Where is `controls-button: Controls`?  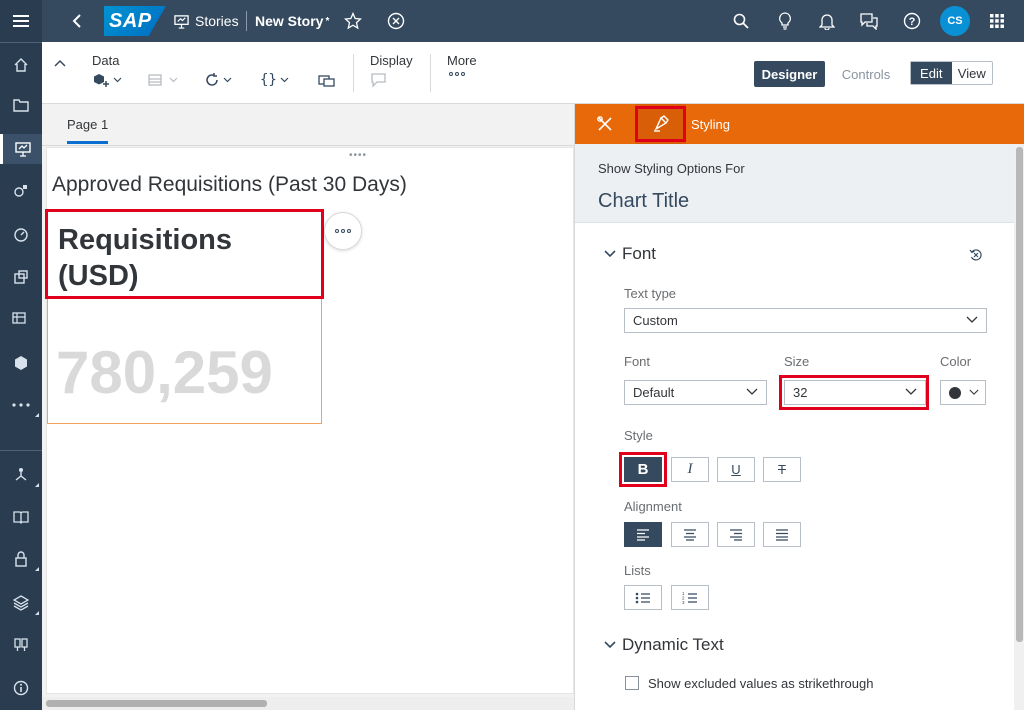
controls-button: Controls is located at coordinates (866, 74).